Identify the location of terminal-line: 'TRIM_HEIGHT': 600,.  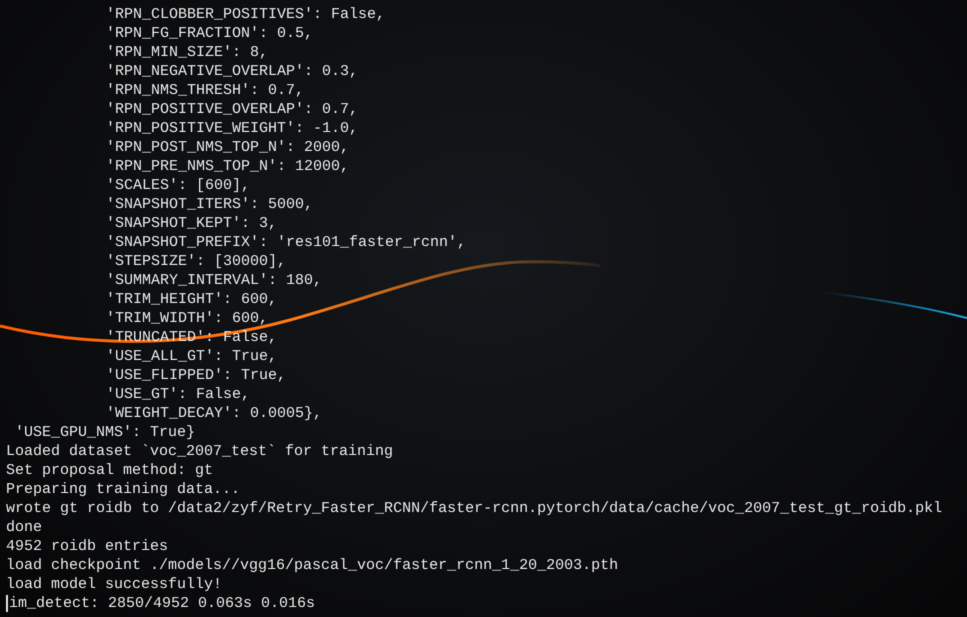
(192, 299).